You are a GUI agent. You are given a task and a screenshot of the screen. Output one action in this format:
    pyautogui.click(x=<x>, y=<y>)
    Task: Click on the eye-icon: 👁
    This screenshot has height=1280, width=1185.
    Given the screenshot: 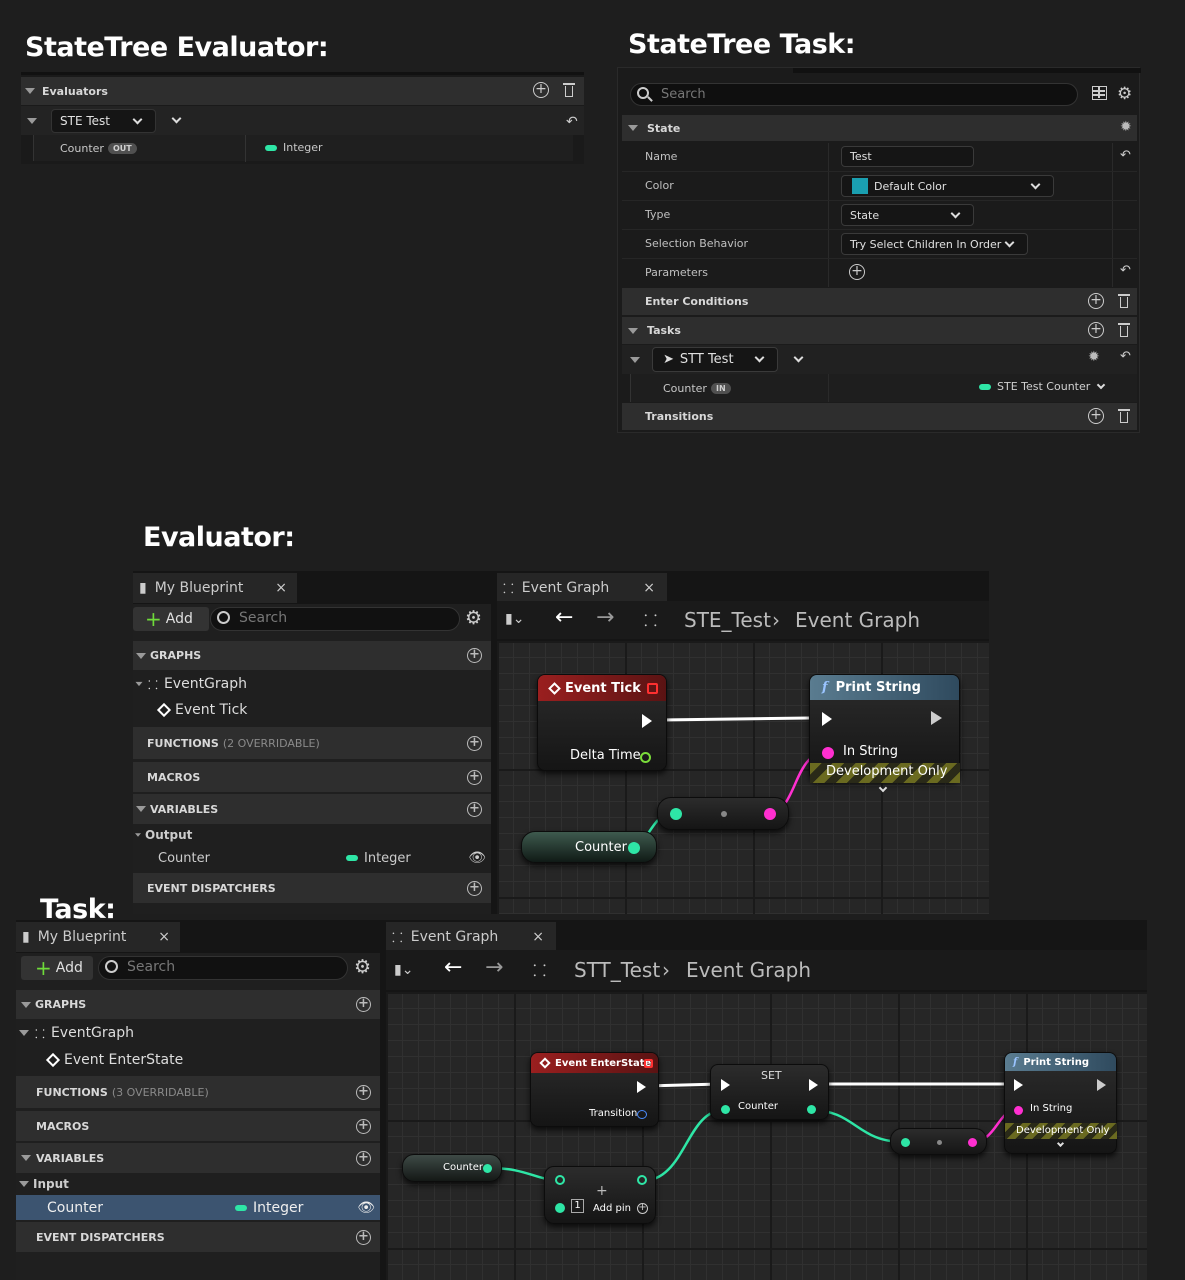 What is the action you would take?
    pyautogui.click(x=366, y=1208)
    